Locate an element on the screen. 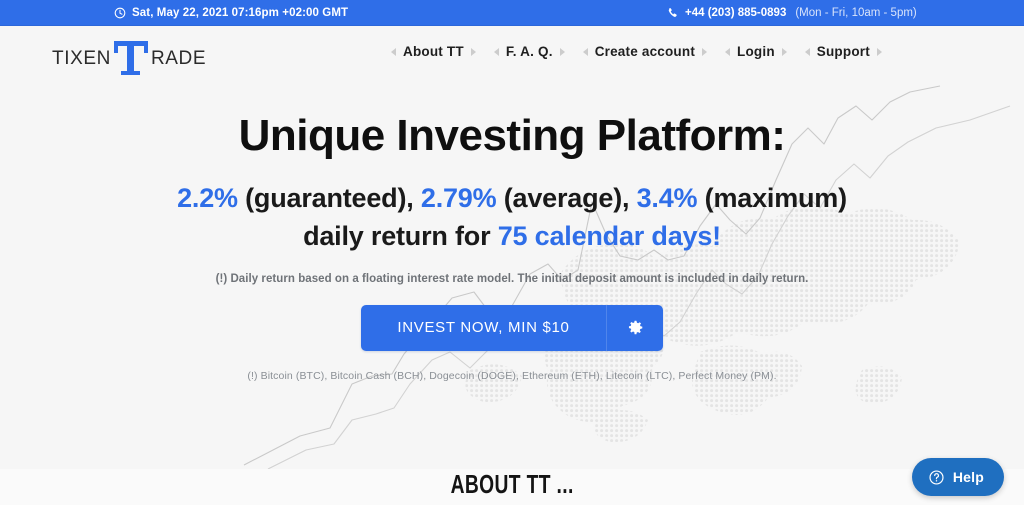 The image size is (1024, 505). nav-item-faq: F. A. Q. is located at coordinates (529, 51).